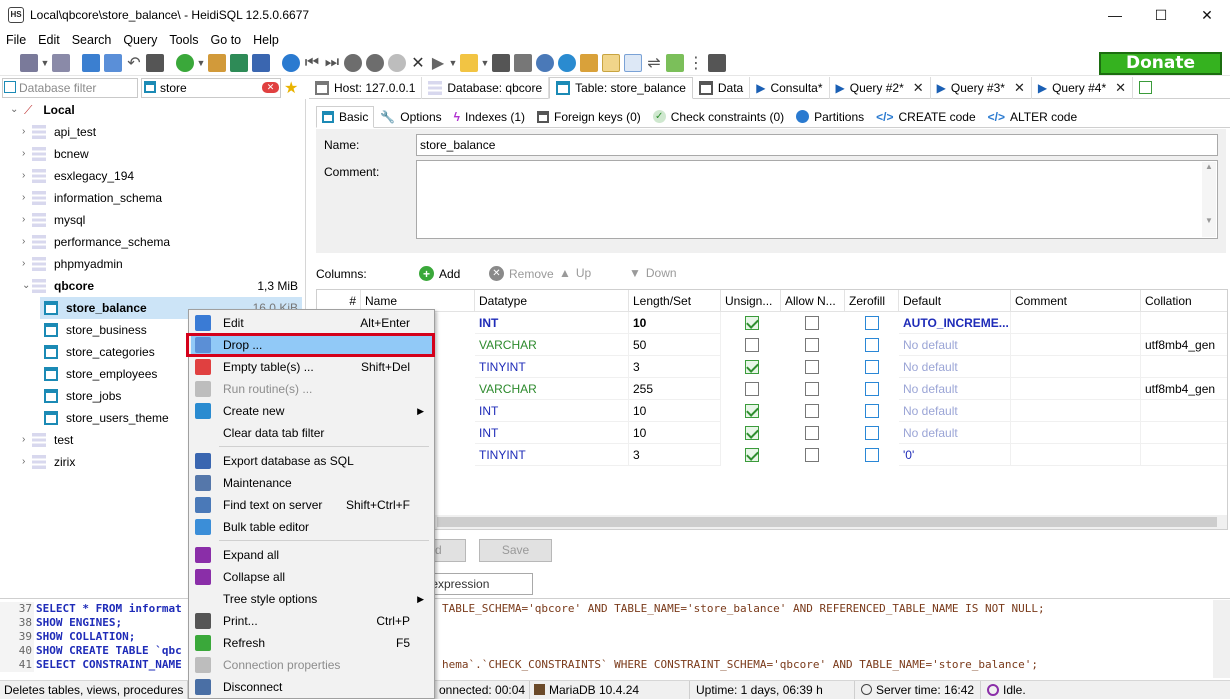 This screenshot has height=699, width=1230. Describe the element at coordinates (827, 522) in the screenshot. I see `scrollbar-thumb` at that location.